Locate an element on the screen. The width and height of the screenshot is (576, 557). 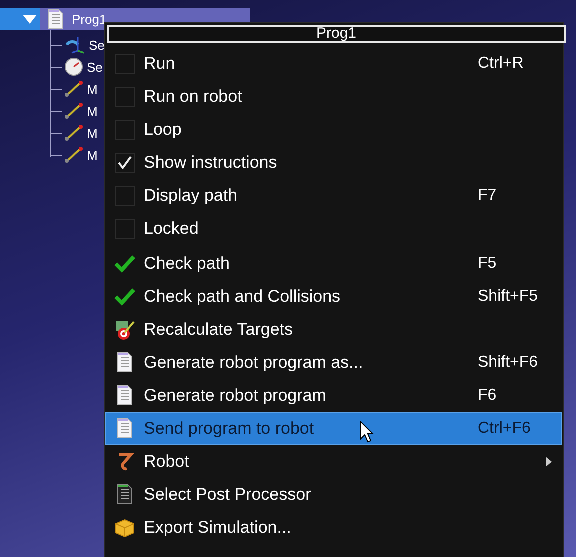
menu-item: Check path F5 is located at coordinates (333, 263).